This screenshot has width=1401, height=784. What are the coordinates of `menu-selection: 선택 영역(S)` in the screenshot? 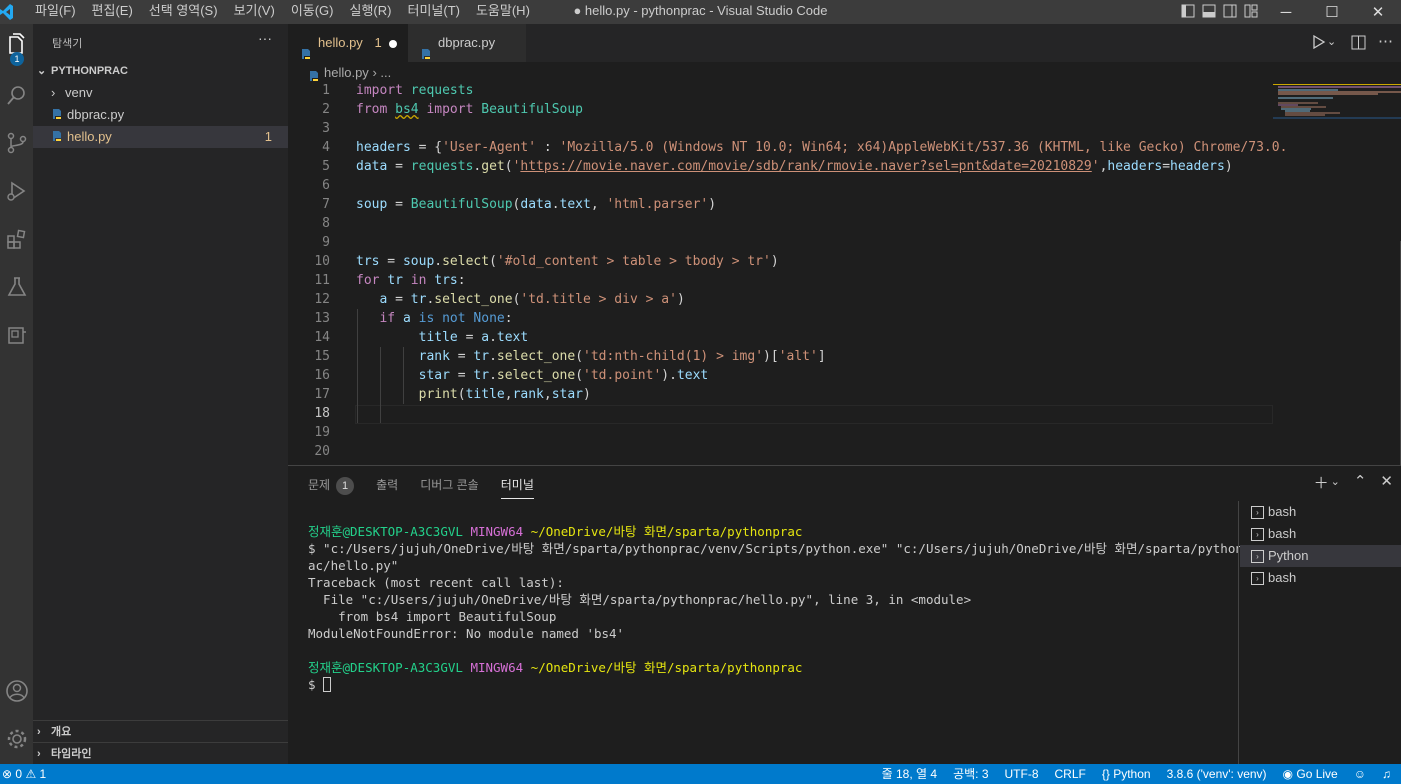 It's located at (183, 12).